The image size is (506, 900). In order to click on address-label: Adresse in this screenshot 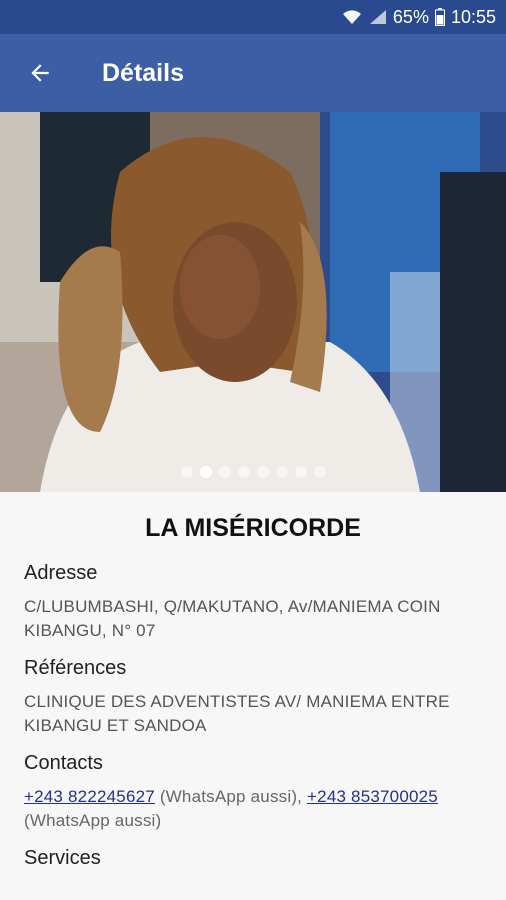, I will do `click(61, 573)`.